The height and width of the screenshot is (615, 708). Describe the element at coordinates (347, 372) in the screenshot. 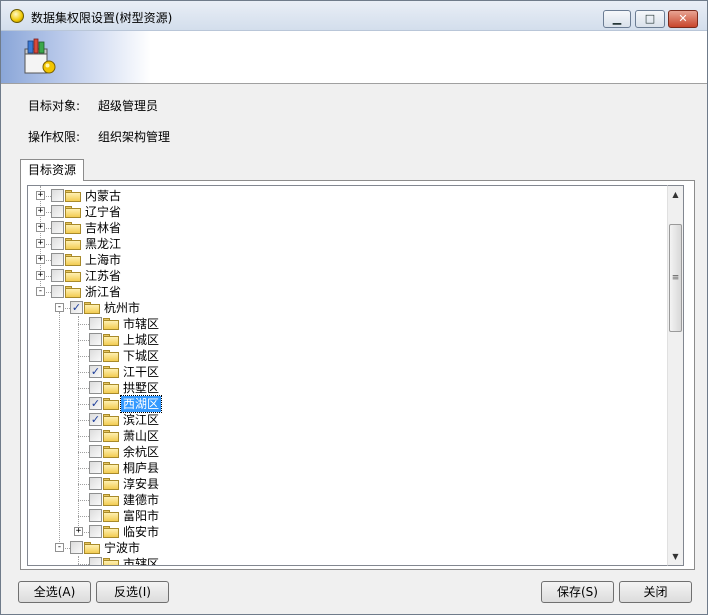

I see `tree-node: ✓ 江干区` at that location.